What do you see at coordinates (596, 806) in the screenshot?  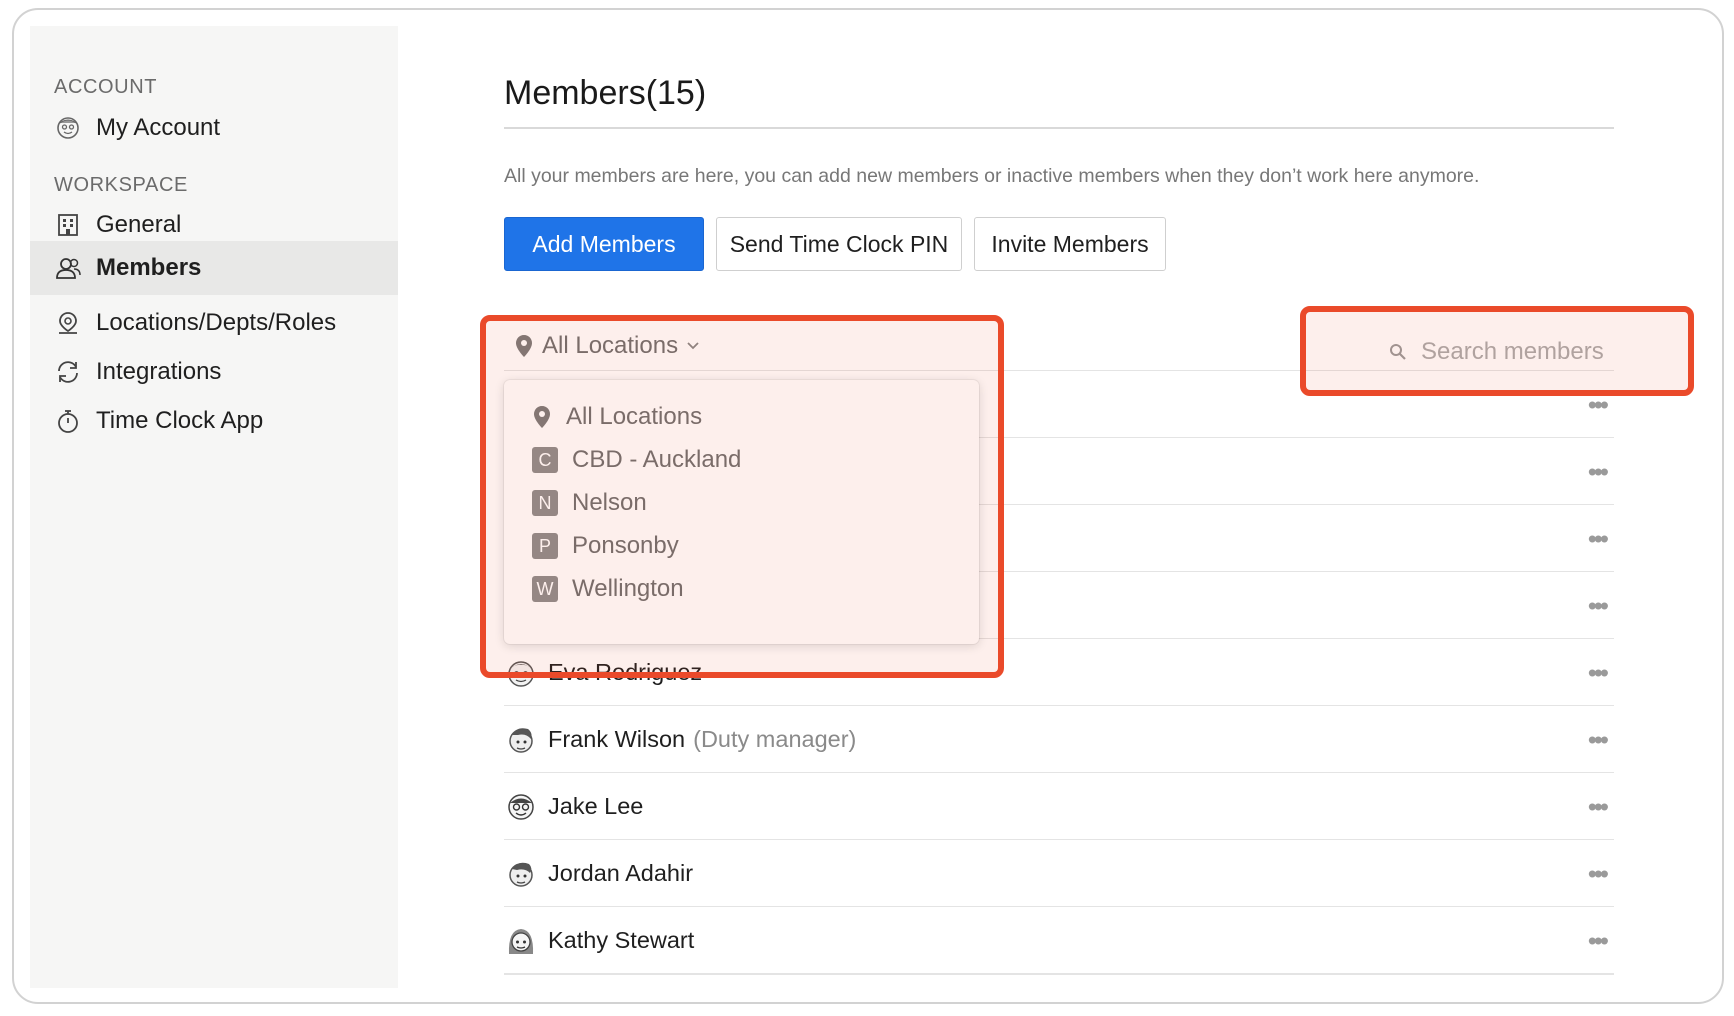 I see `member-name: Jake Lee` at bounding box center [596, 806].